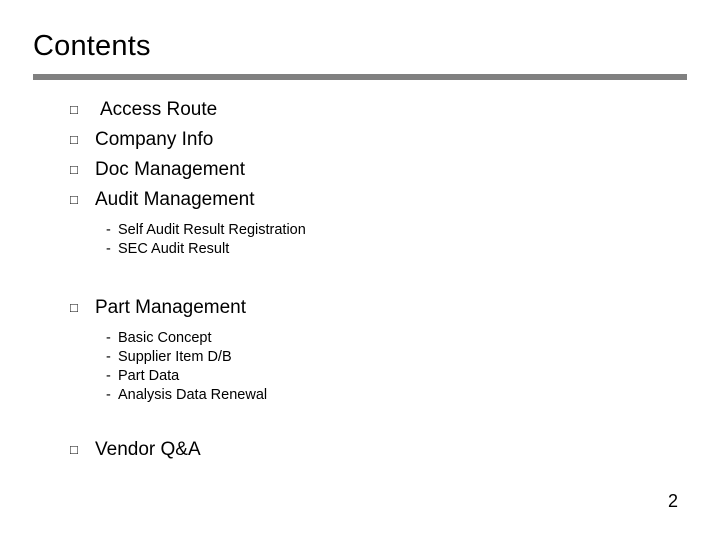 This screenshot has height=540, width=720. Describe the element at coordinates (360, 357) in the screenshot. I see `sub-list-item: - Supplier Item D/B` at that location.